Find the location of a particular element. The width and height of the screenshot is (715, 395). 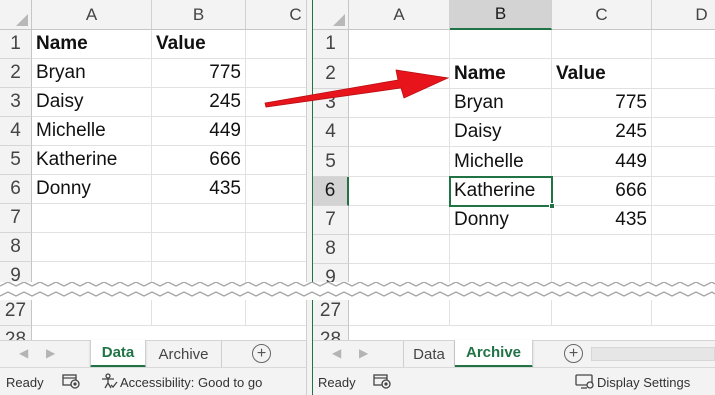

red-arrow-annotation is located at coordinates (357, 88).